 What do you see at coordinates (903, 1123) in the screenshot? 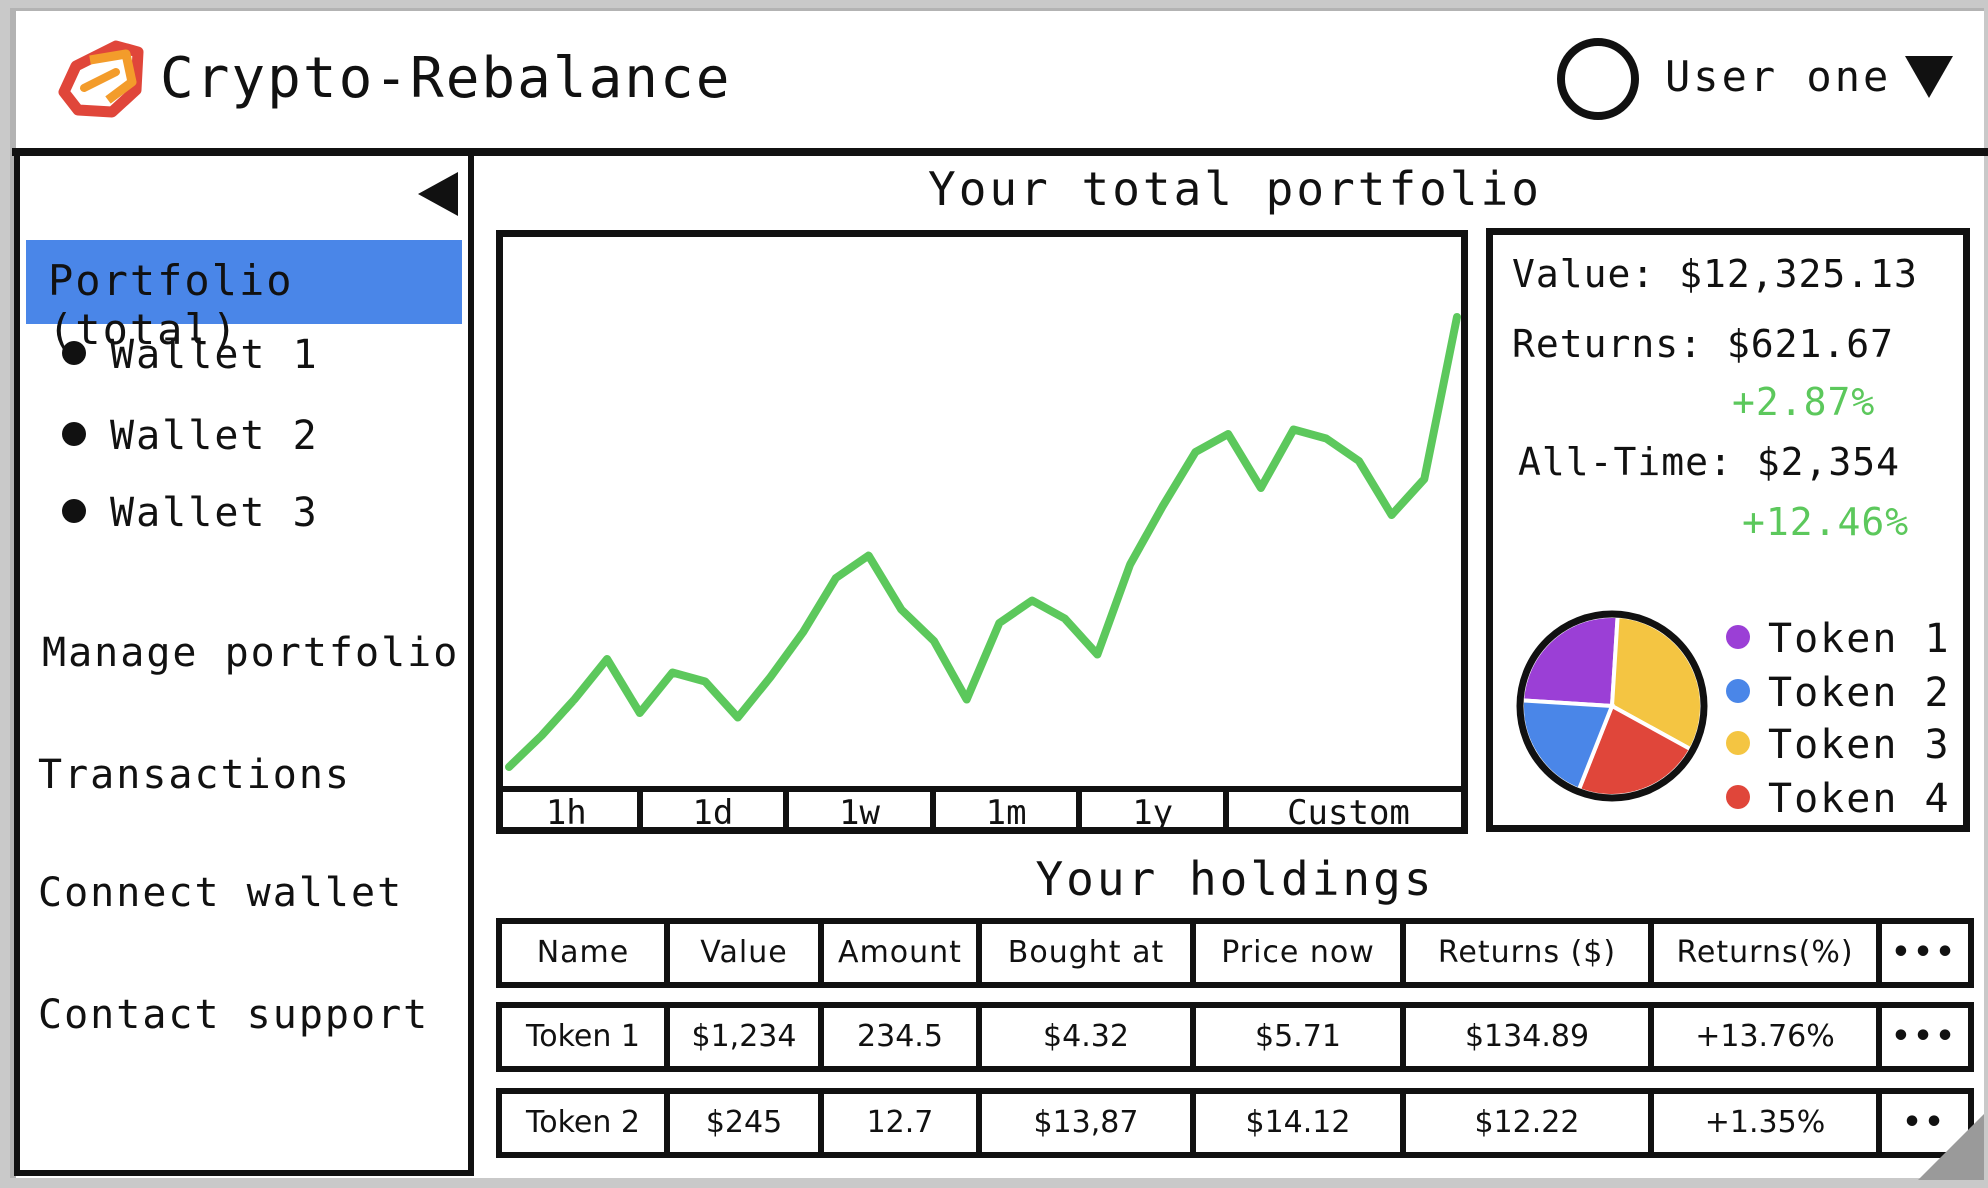
I see `cell-amount: 12.7` at bounding box center [903, 1123].